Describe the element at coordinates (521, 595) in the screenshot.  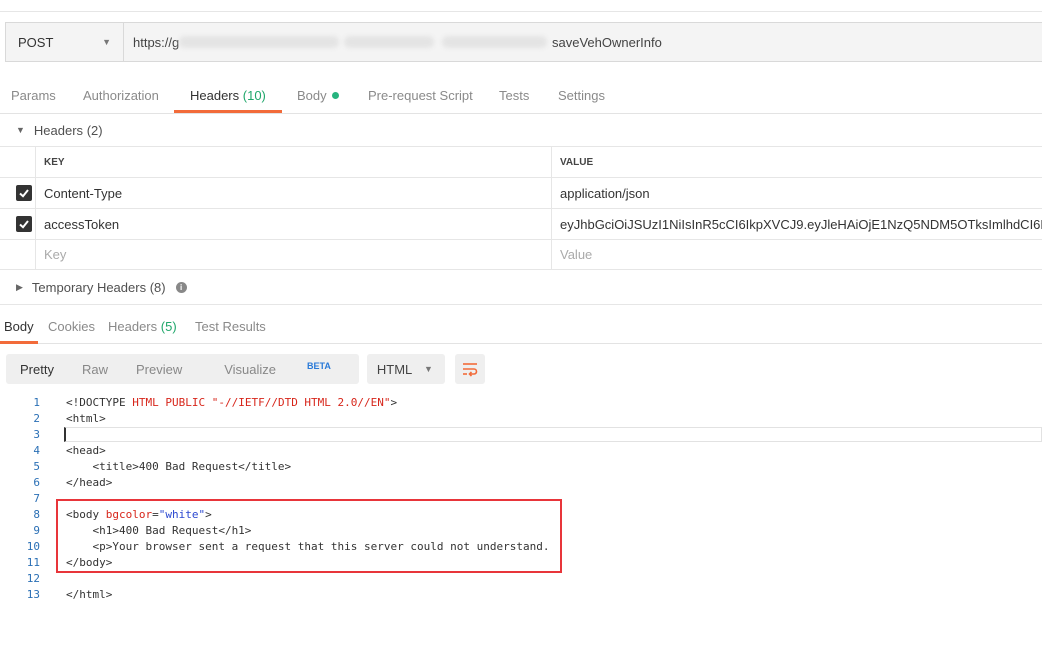
I see `code-line: 13 </html>` at that location.